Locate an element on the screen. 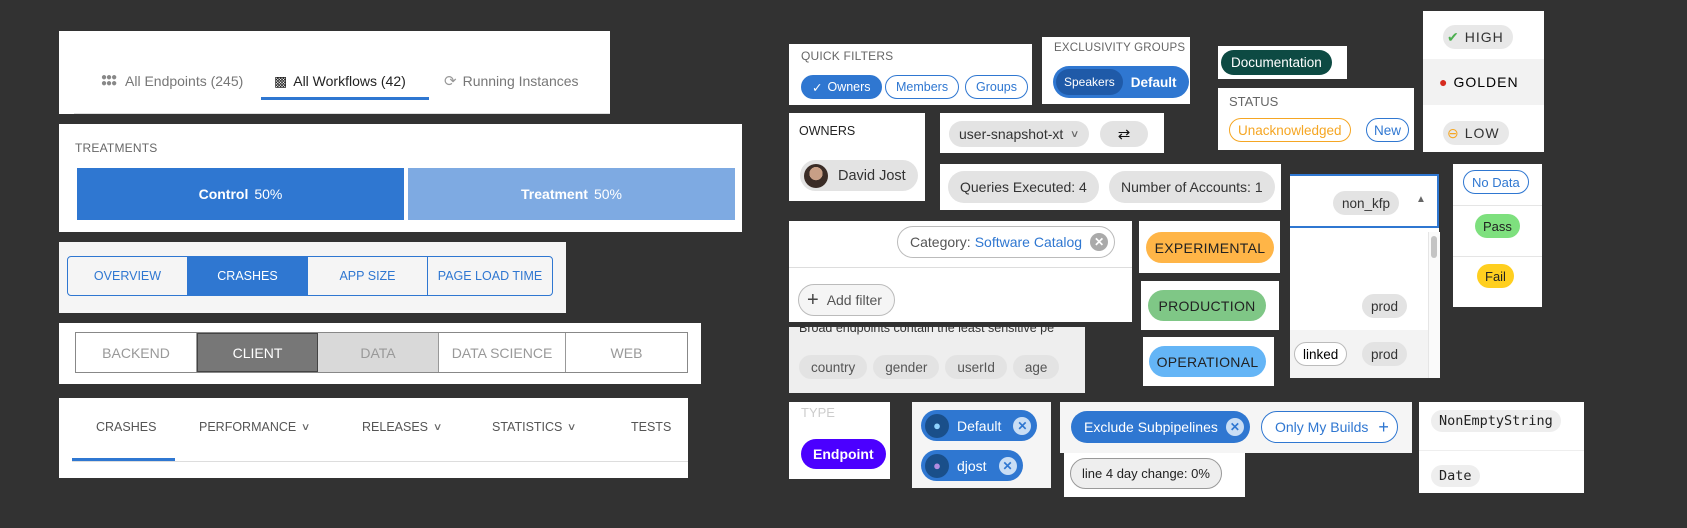 This screenshot has width=1687, height=528. snapshot-card: user-snapshot-xt ∨ ⇄ is located at coordinates (1052, 133).